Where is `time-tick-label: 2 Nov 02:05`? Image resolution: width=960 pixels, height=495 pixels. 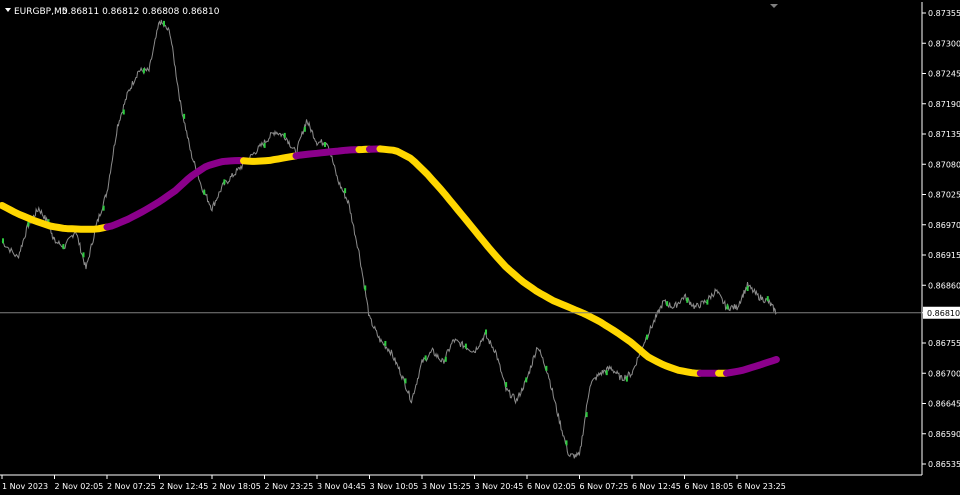
time-tick-label: 2 Nov 02:05 is located at coordinates (79, 486).